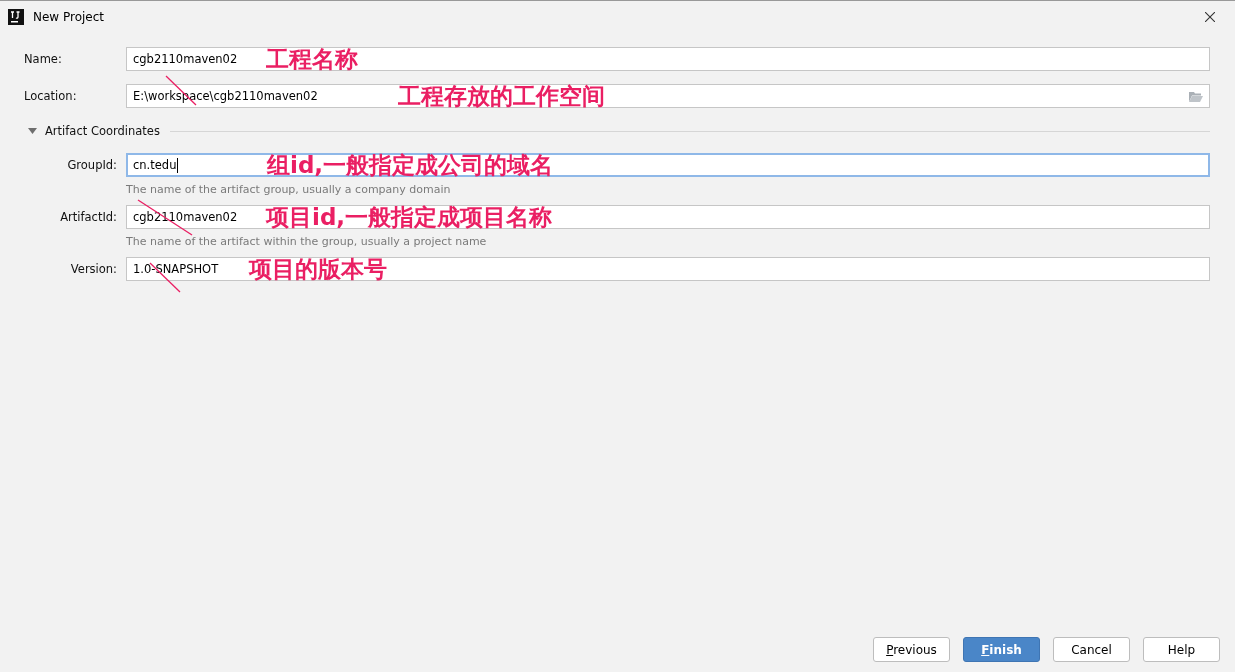  I want to click on collapse-triangle-icon, so click(32, 131).